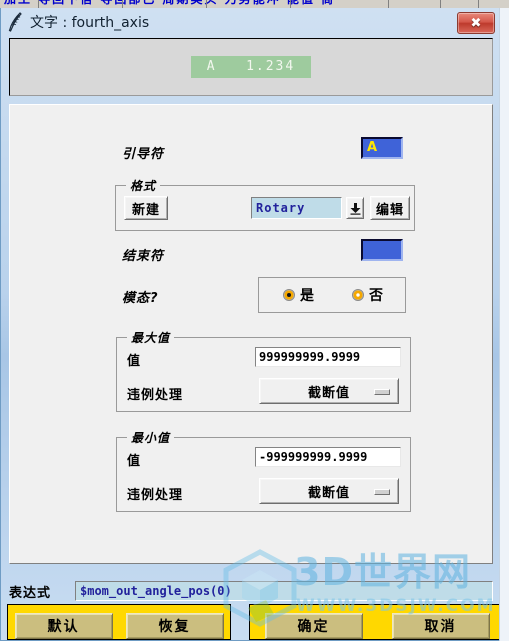 The height and width of the screenshot is (641, 509). I want to click on close-button: ✖, so click(476, 23).